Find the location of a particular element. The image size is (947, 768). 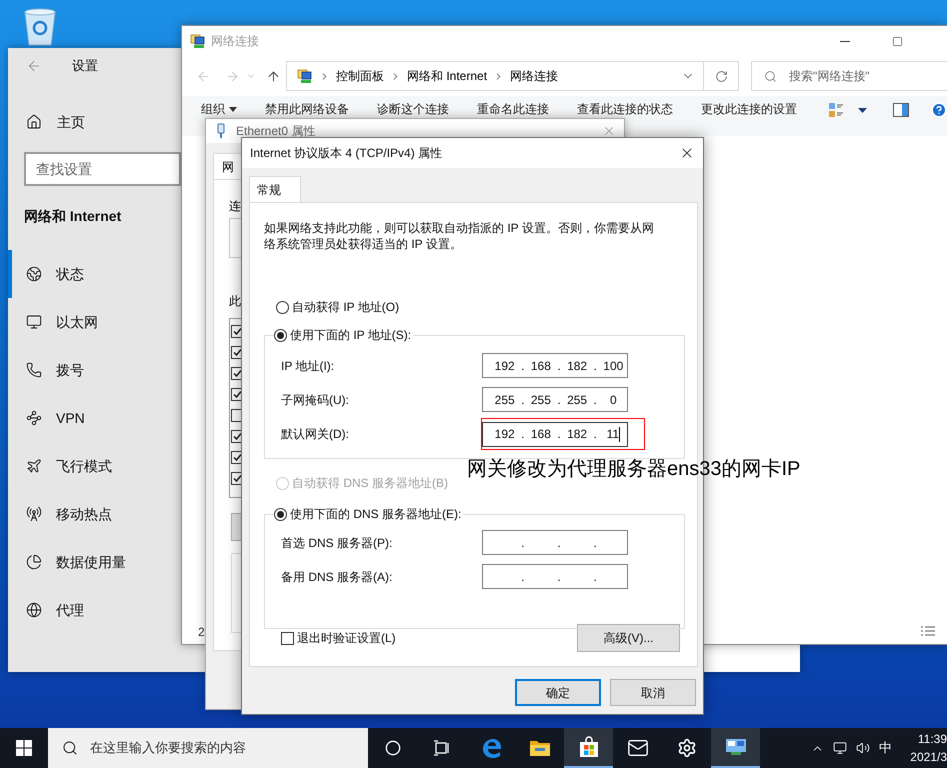

radio-button: 使用下面的 IP 地址(S): is located at coordinates (344, 335).